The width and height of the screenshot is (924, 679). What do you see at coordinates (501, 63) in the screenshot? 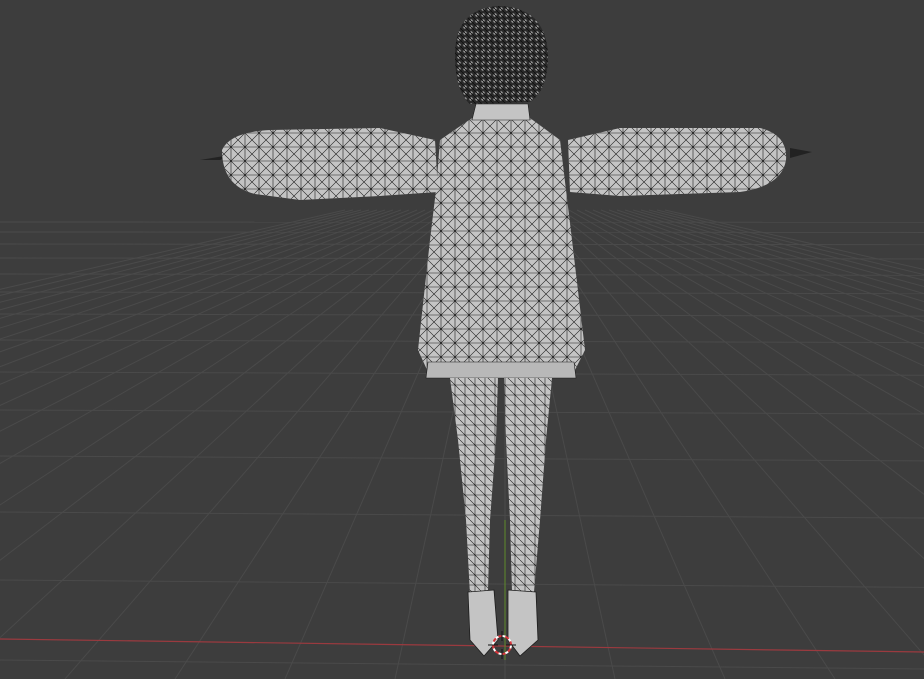
I see `head-hair` at bounding box center [501, 63].